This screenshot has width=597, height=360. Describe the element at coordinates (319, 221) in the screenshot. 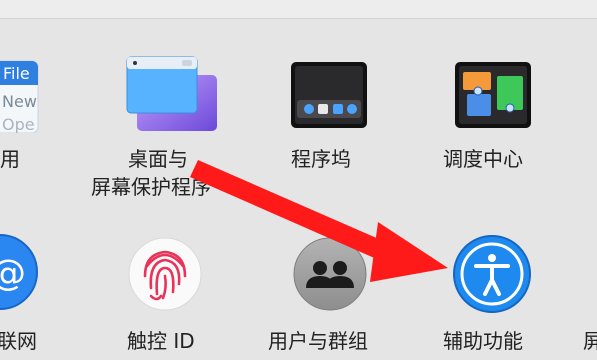

I see `annotation-arrow` at that location.